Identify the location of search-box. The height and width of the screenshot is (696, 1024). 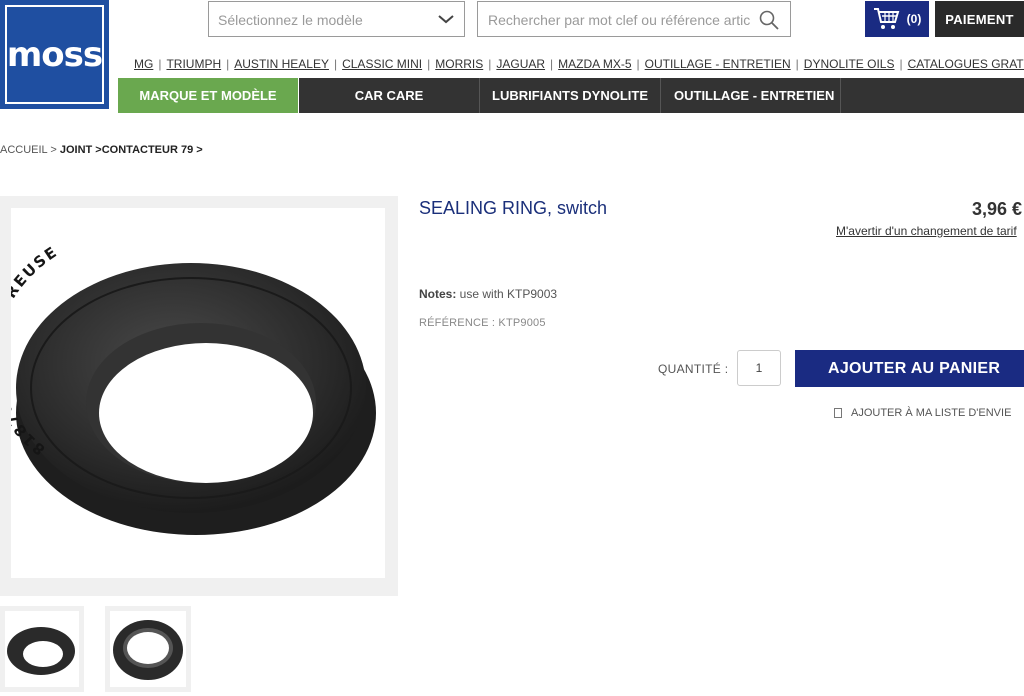
(634, 19).